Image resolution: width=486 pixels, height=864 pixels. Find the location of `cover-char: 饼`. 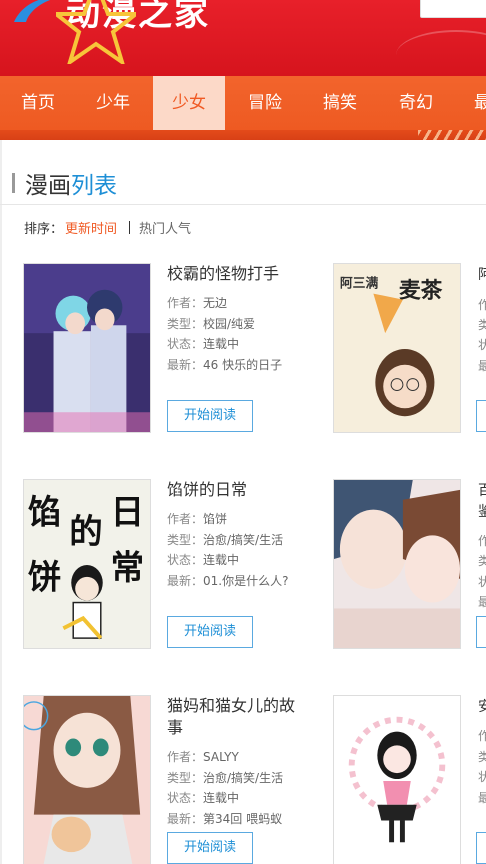

cover-char: 饼 is located at coordinates (44, 577).